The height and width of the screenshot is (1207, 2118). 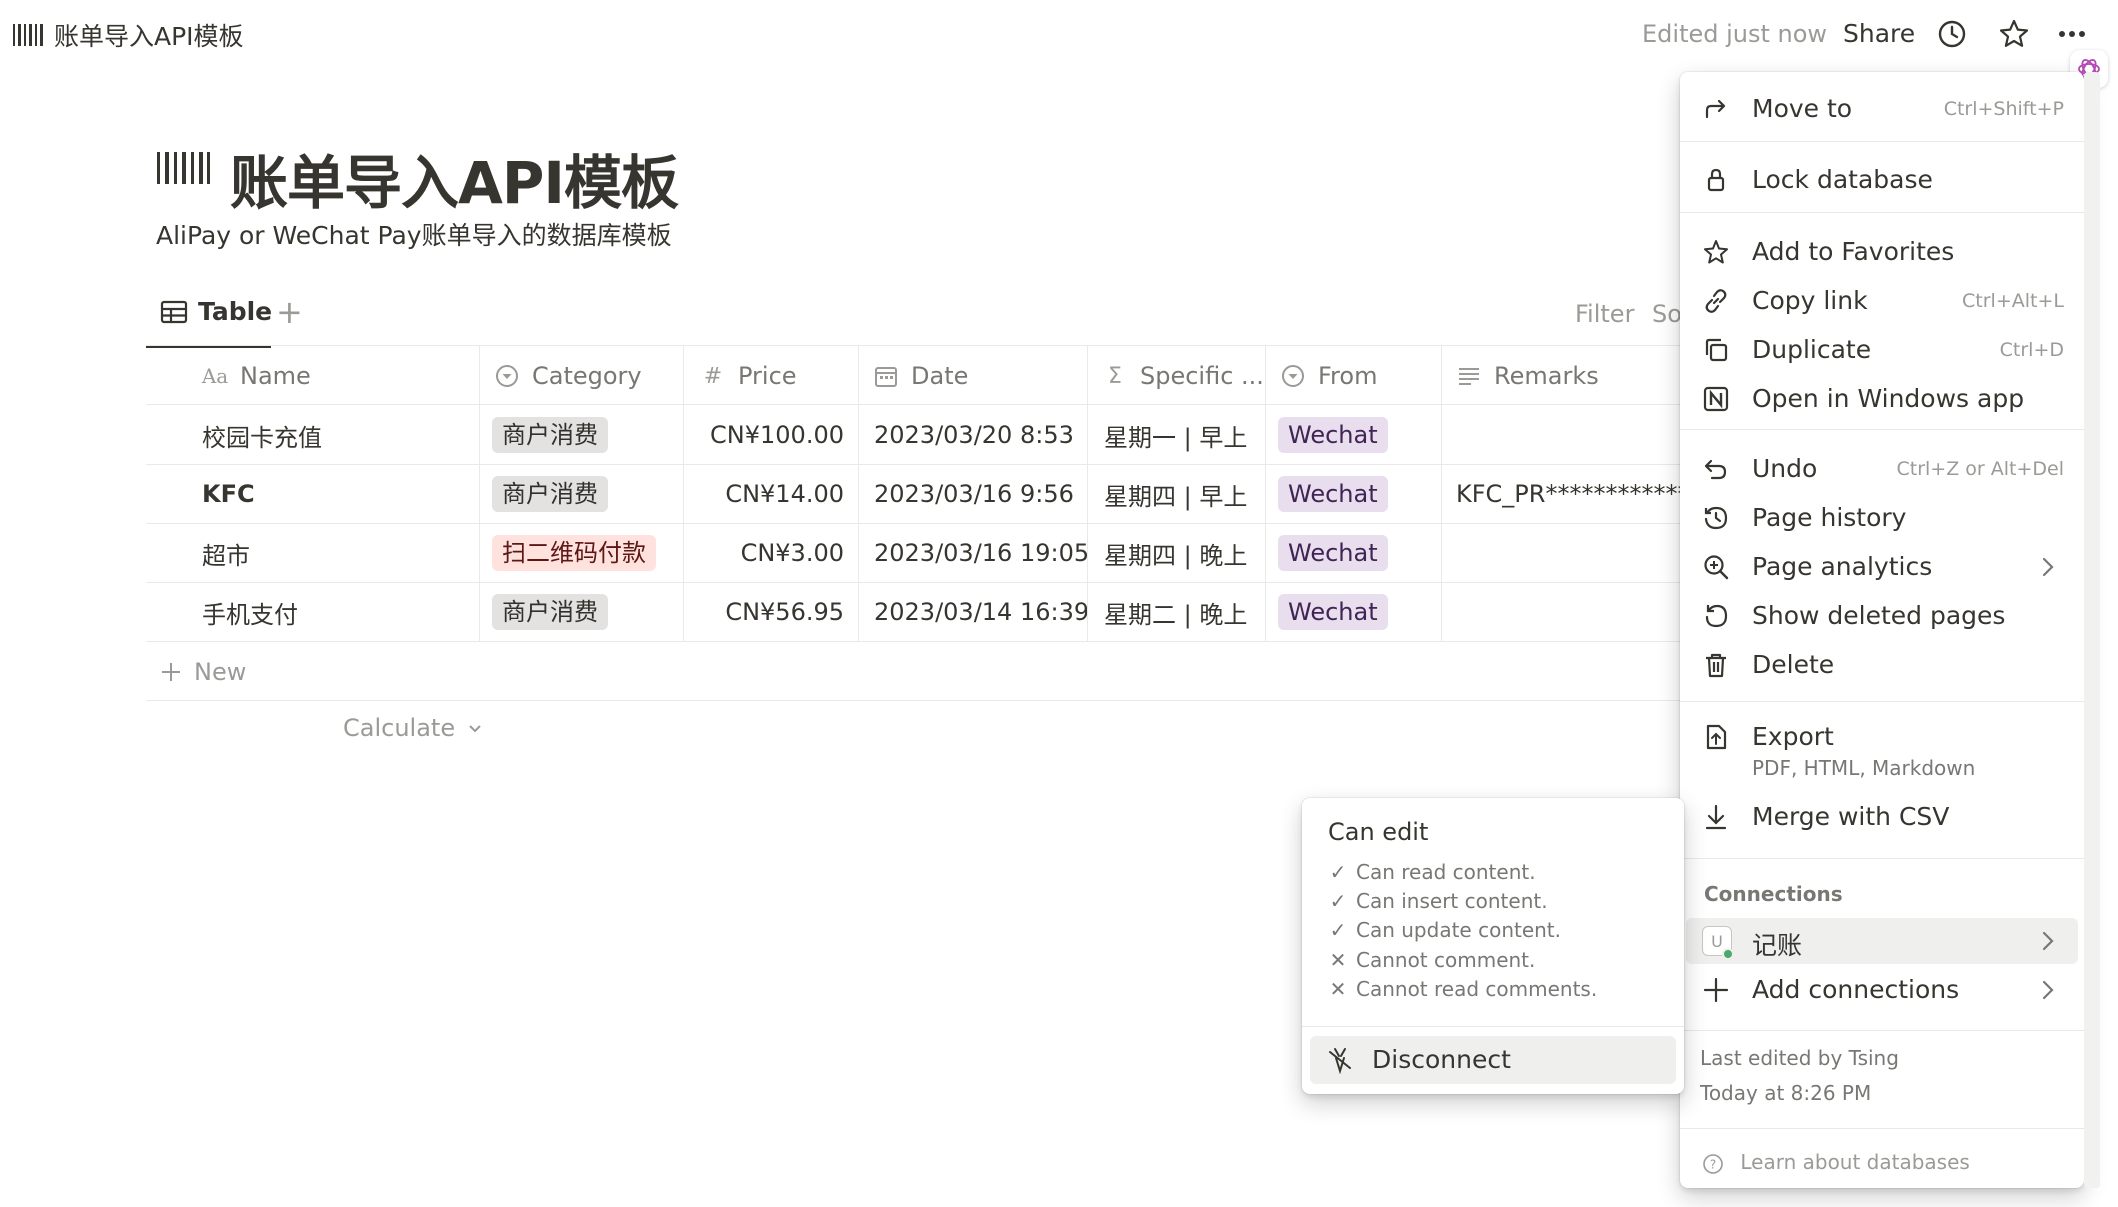 What do you see at coordinates (289, 312) in the screenshot?
I see `add-view-button: +` at bounding box center [289, 312].